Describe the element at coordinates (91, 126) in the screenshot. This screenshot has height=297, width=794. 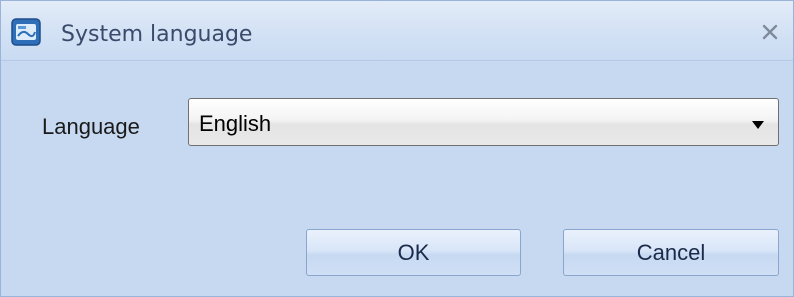
I see `language-label: Language` at that location.